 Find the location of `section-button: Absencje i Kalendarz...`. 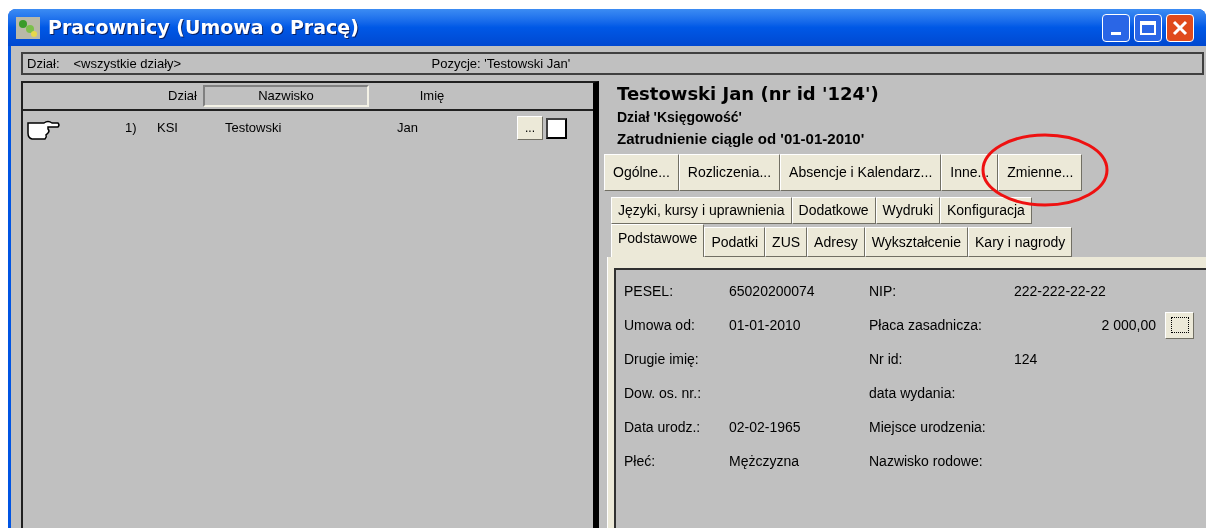

section-button: Absencje i Kalendarz... is located at coordinates (861, 172).